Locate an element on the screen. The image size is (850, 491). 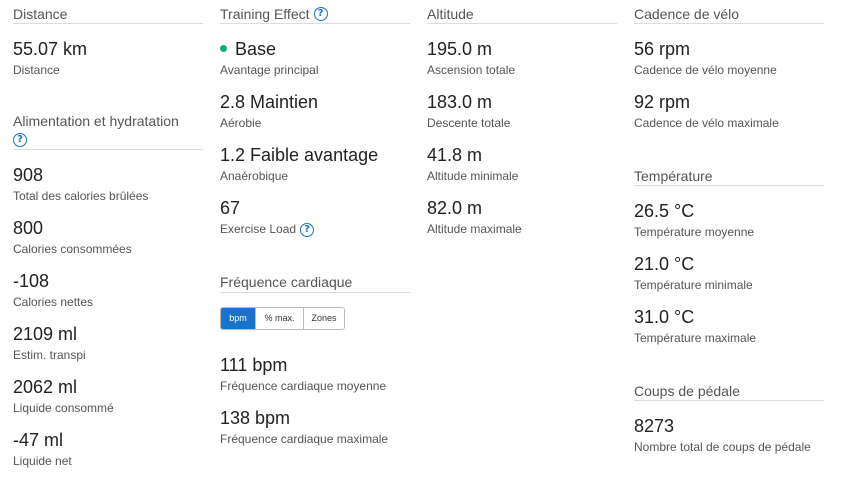
stat-total-strokes: 8273 Nombre total de coups de pédale is located at coordinates (729, 434).